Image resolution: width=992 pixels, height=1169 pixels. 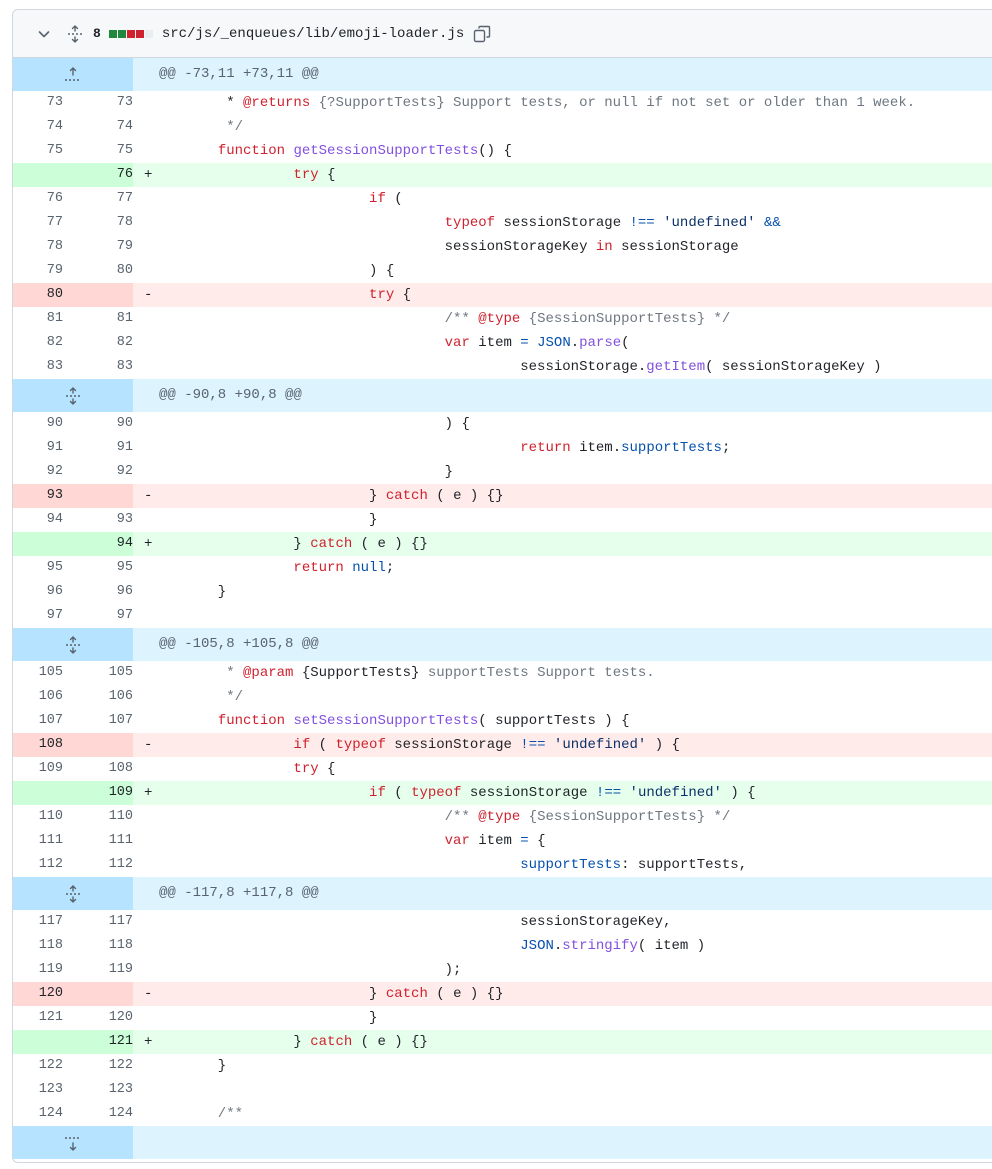 I want to click on new-line-number: 81, so click(x=98, y=319).